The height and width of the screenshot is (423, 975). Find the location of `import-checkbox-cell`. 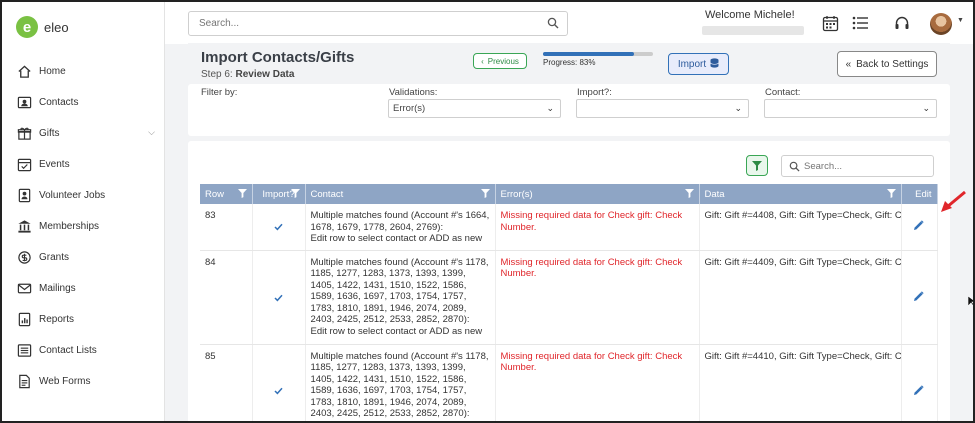

import-checkbox-cell is located at coordinates (279, 382).